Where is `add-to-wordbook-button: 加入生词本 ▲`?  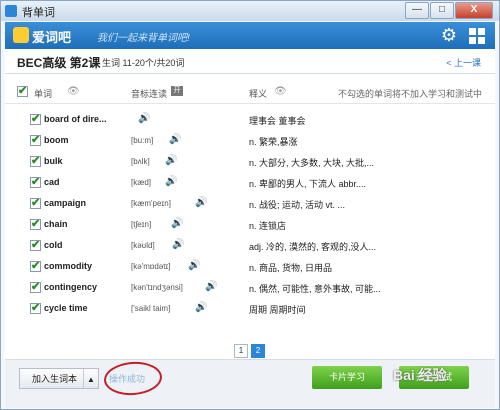 add-to-wordbook-button: 加入生词本 ▲ is located at coordinates (59, 378).